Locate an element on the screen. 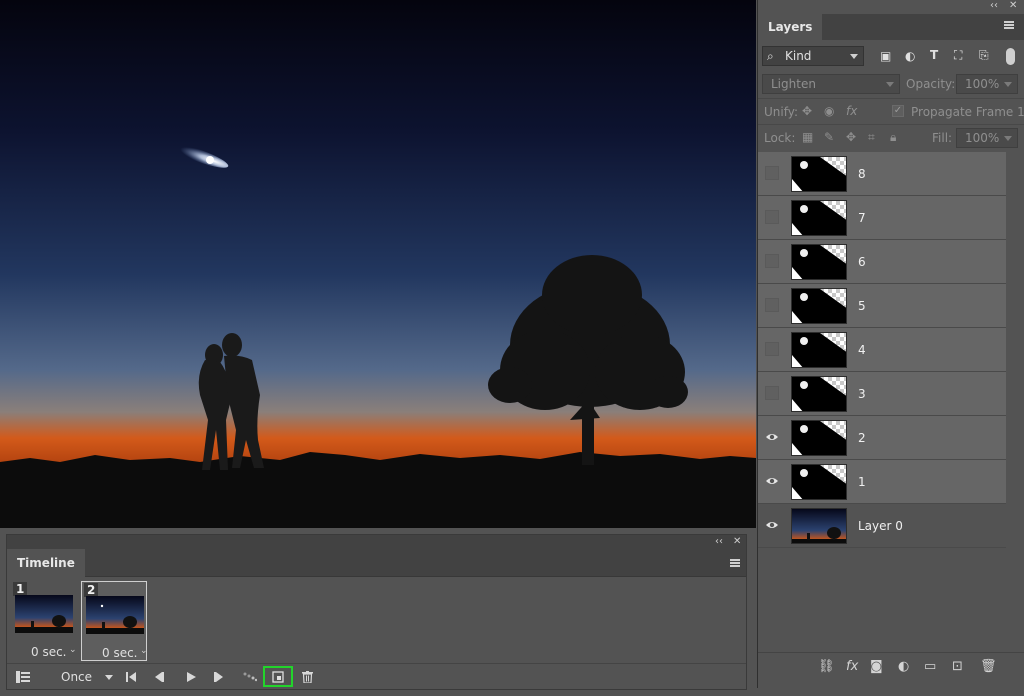 Image resolution: width=1024 pixels, height=696 pixels. frame-thumbnail is located at coordinates (44, 614).